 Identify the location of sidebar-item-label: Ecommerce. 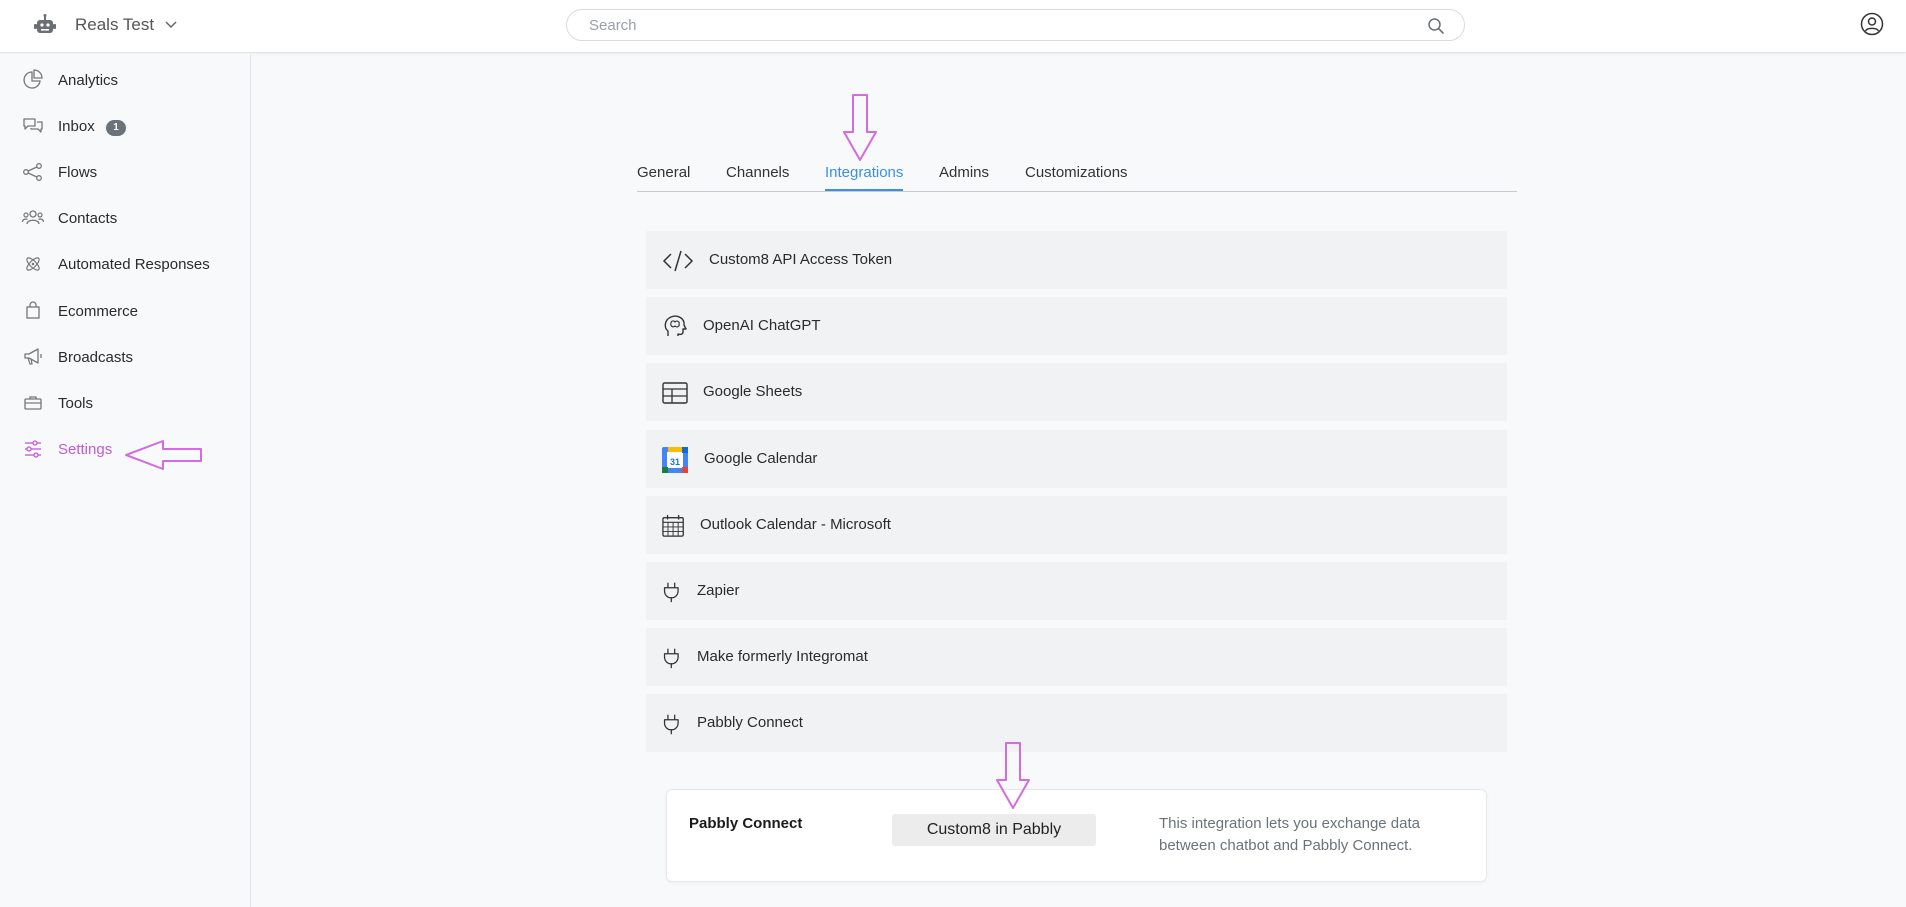
(98, 311).